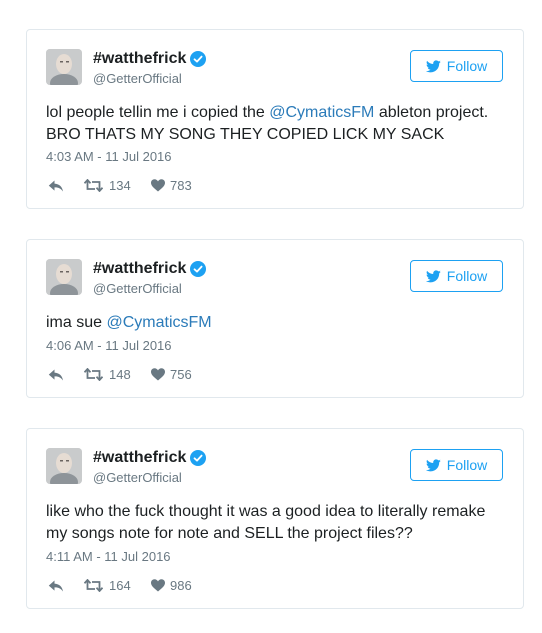  I want to click on retweet-count: 148, so click(120, 374).